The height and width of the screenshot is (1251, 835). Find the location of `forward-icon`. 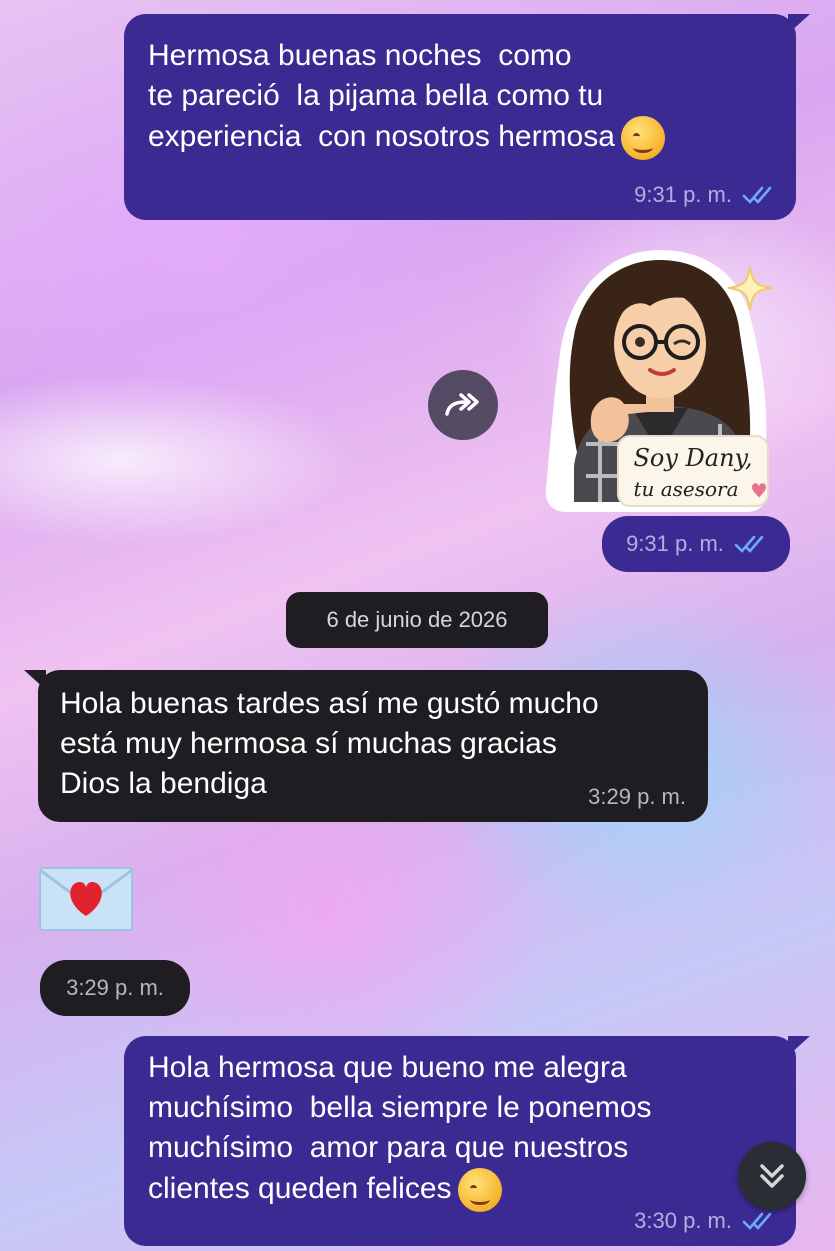

forward-icon is located at coordinates (462, 404).